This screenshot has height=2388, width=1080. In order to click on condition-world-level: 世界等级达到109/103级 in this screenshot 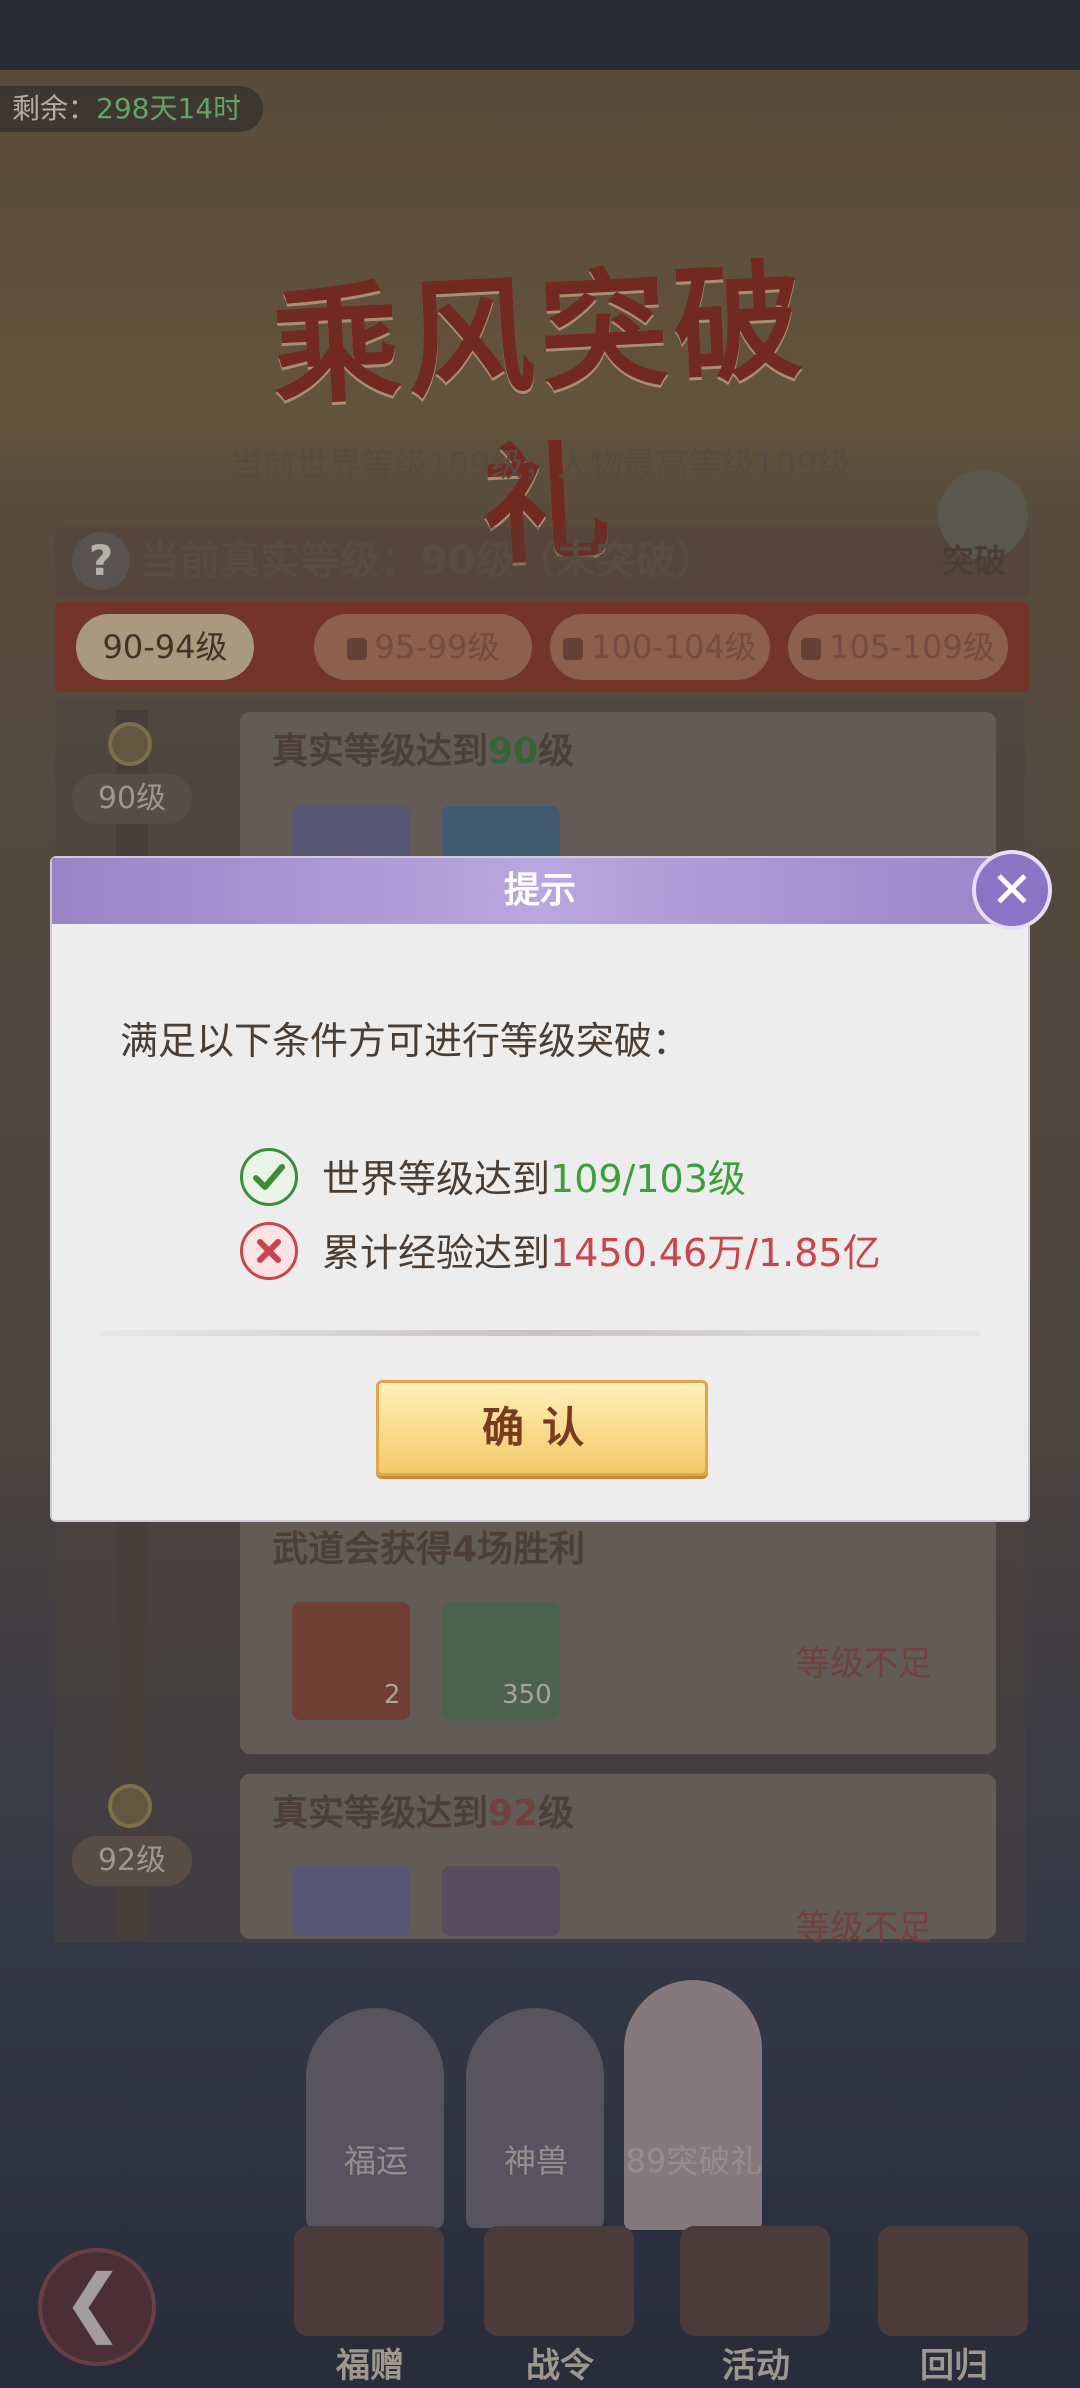, I will do `click(534, 1175)`.